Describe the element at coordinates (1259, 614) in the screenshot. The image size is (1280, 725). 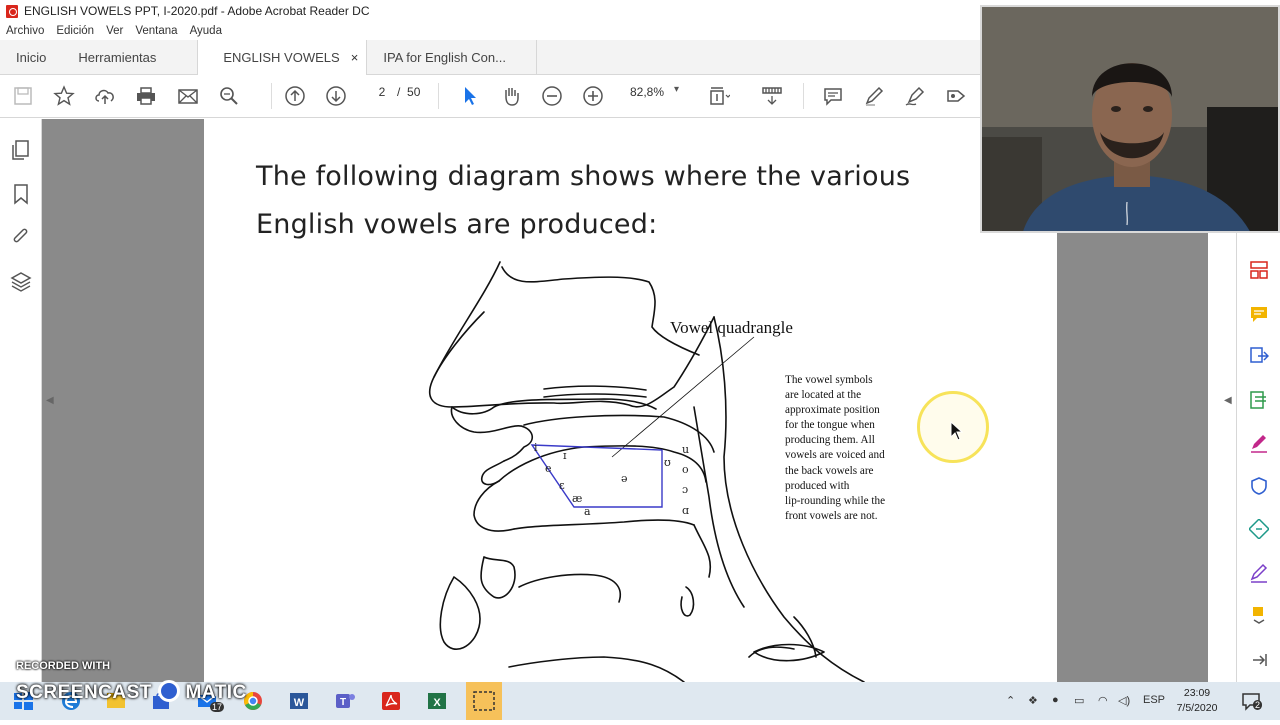
I see `more-tools-icon` at that location.